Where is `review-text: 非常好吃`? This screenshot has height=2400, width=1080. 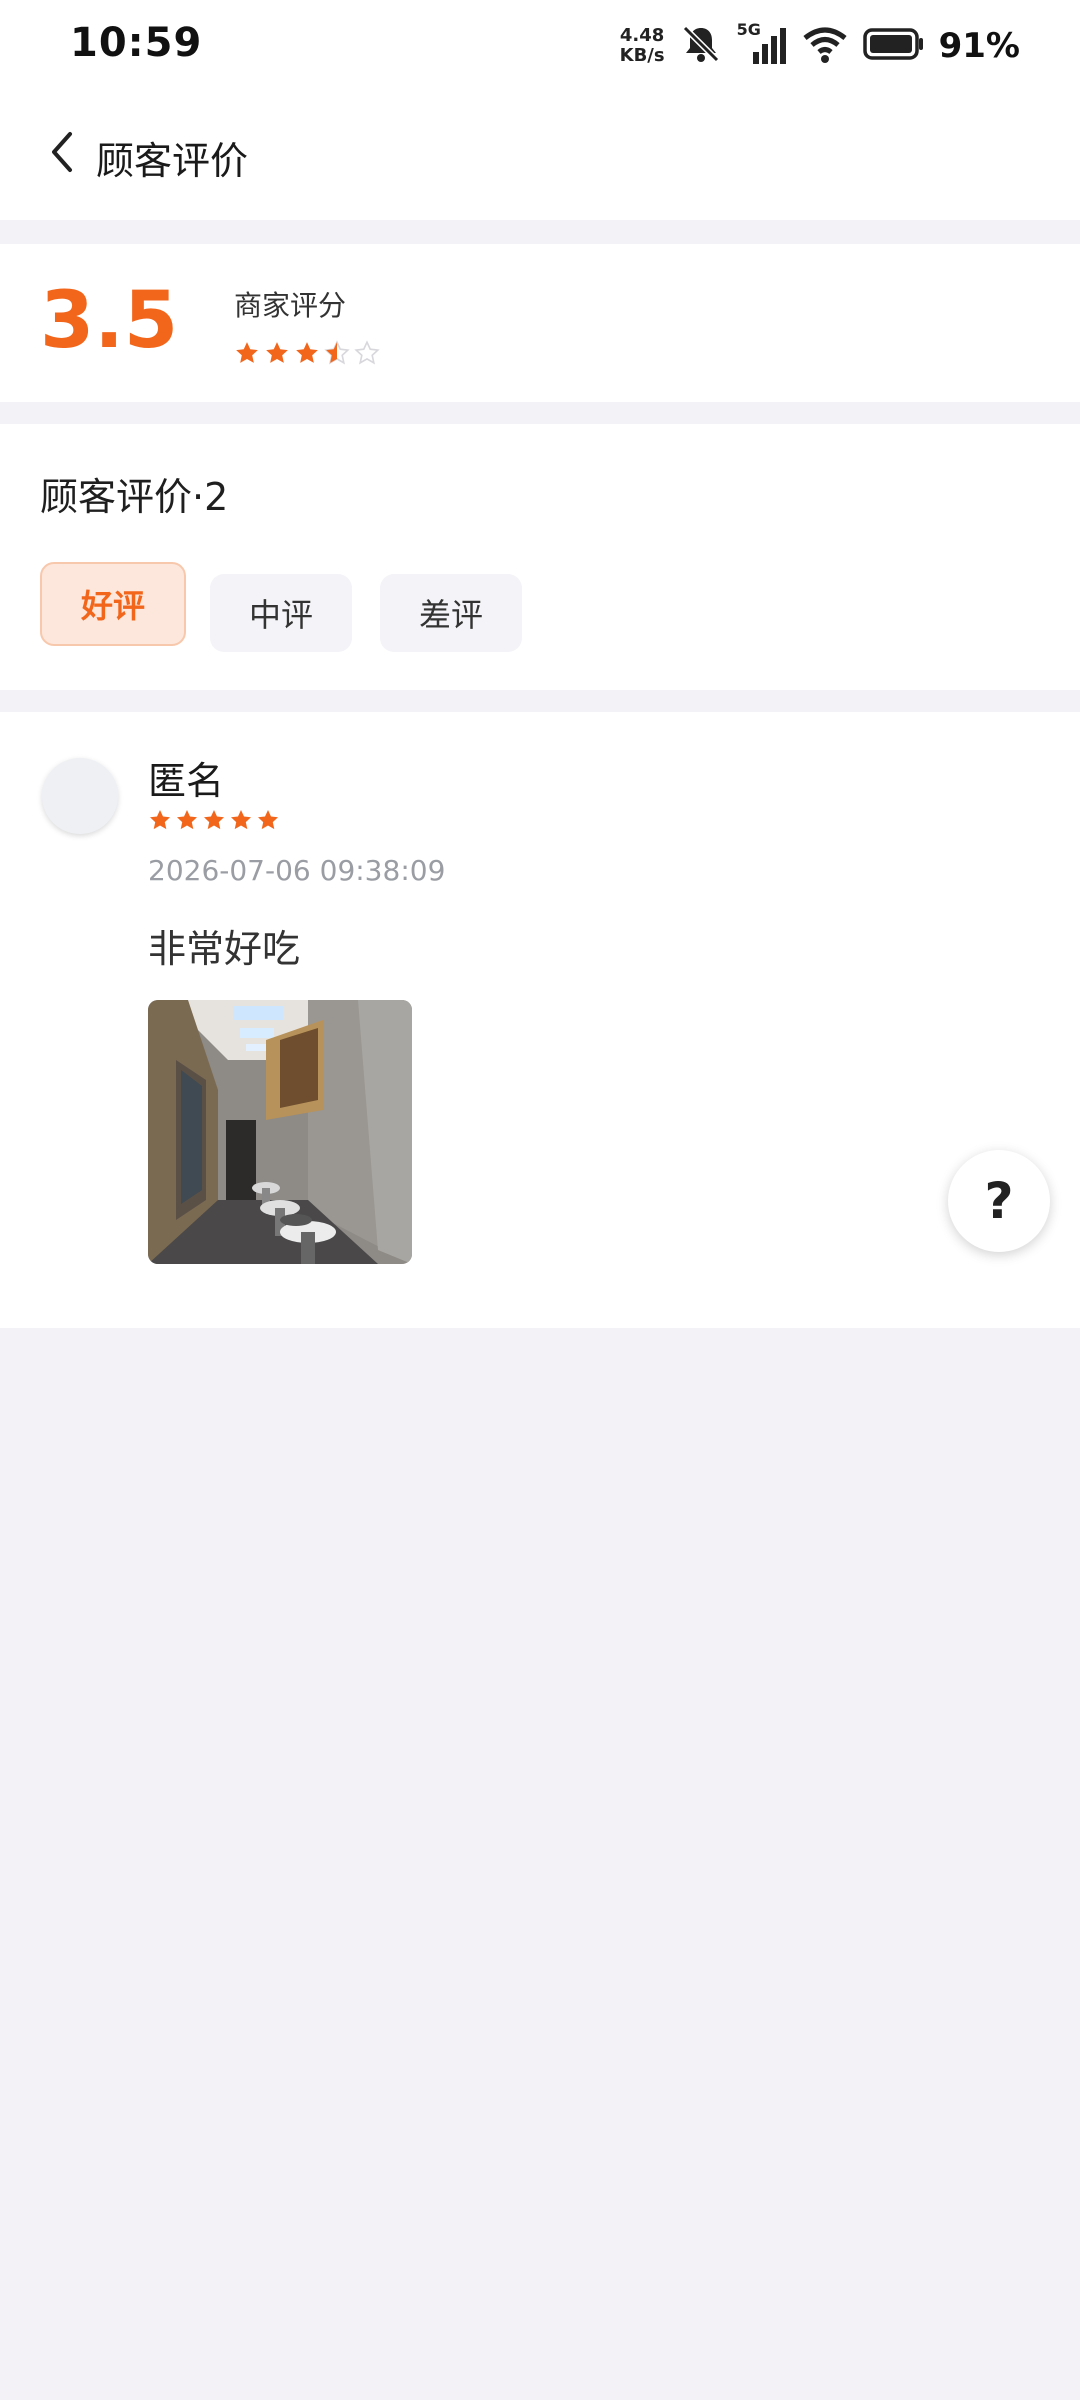
review-text: 非常好吃 is located at coordinates (224, 949).